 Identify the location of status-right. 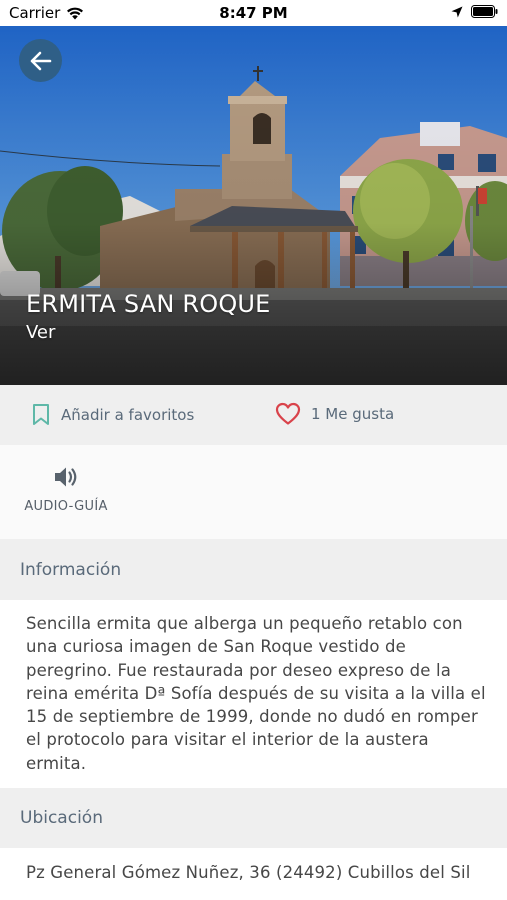
(474, 11).